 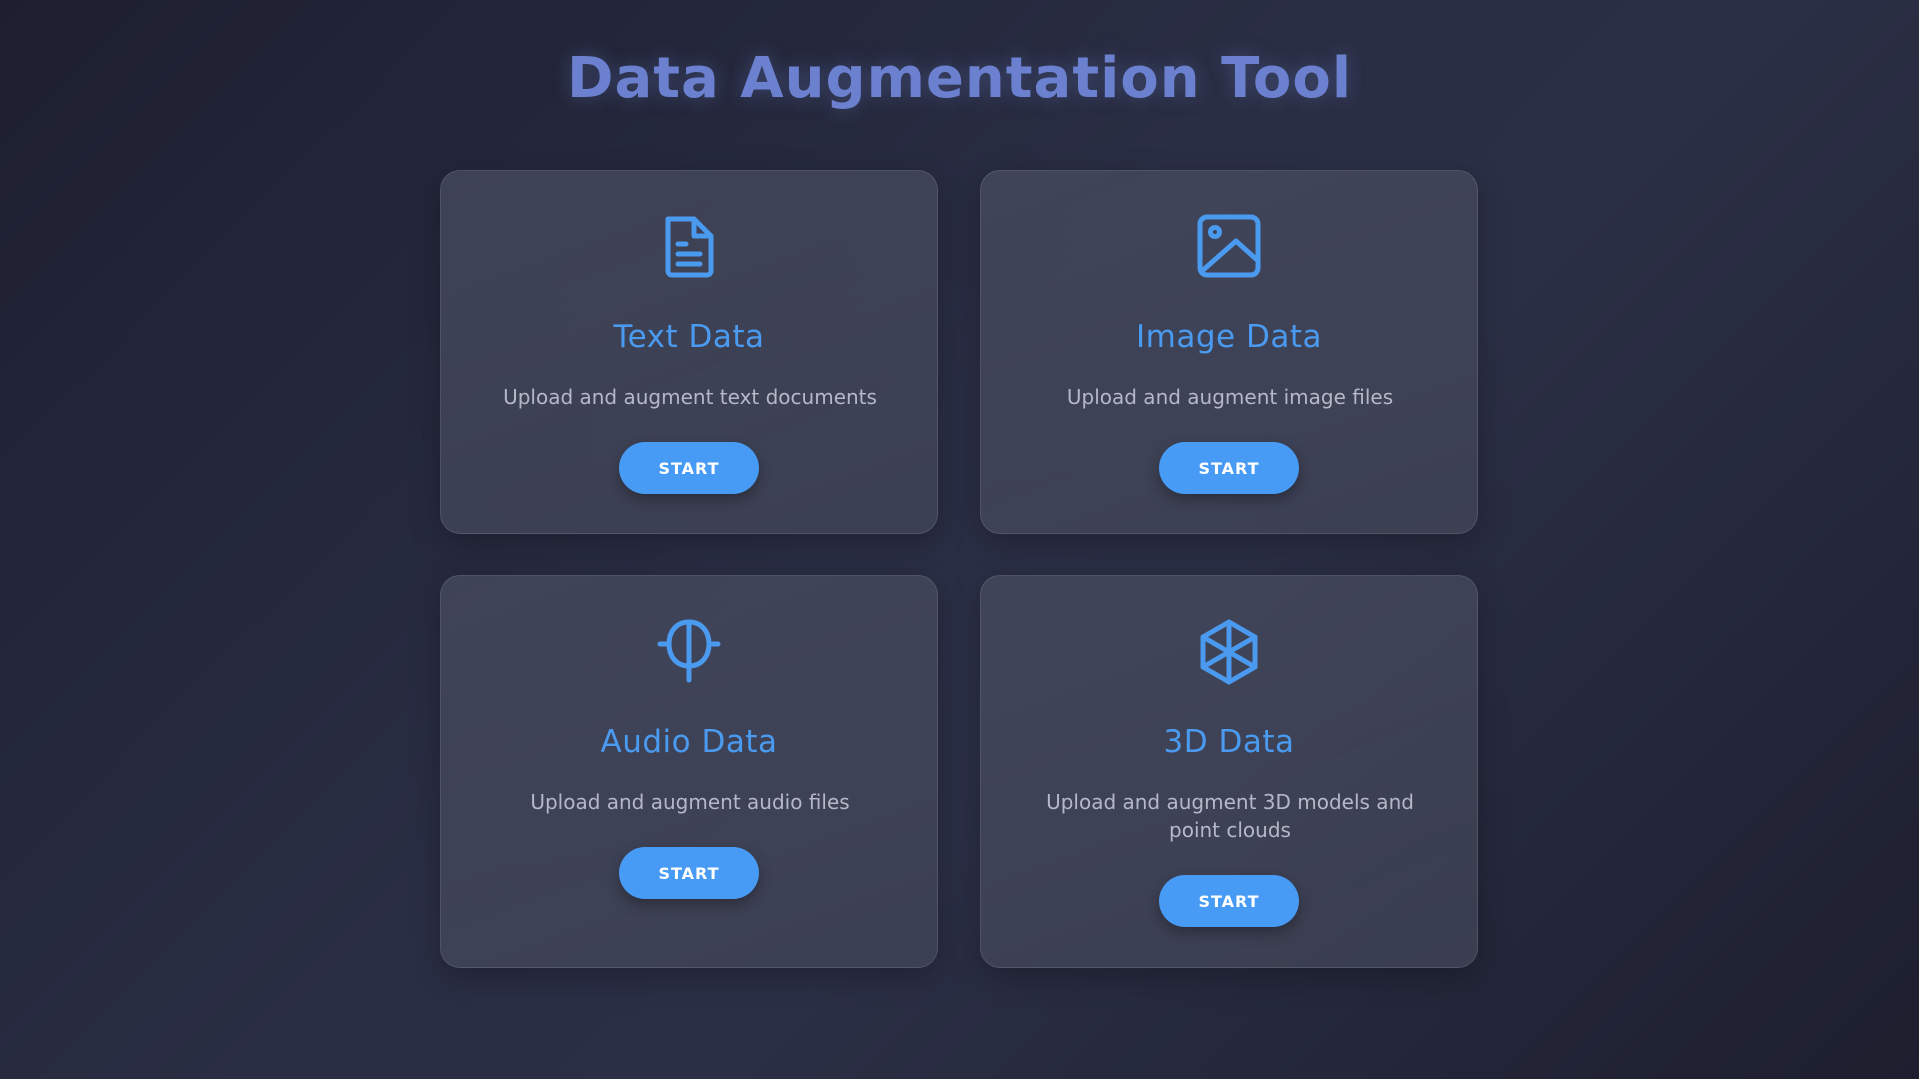 What do you see at coordinates (959, 78) in the screenshot?
I see `page-title: Data Augmentation Tool` at bounding box center [959, 78].